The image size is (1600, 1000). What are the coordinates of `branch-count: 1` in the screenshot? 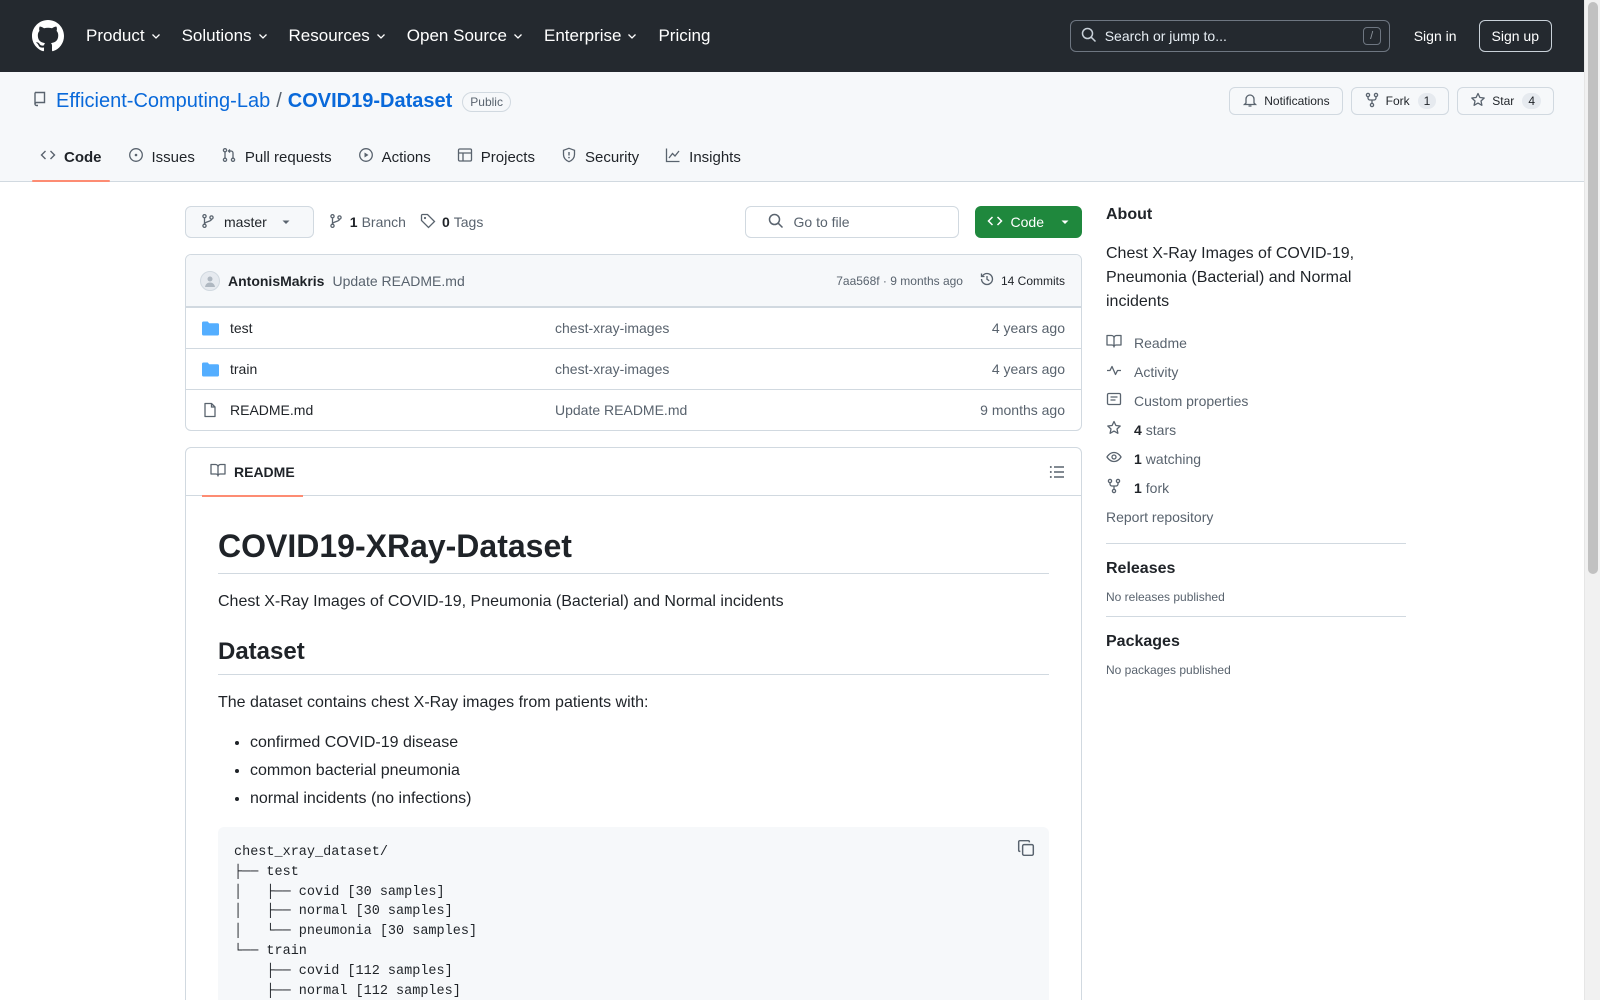 It's located at (353, 222).